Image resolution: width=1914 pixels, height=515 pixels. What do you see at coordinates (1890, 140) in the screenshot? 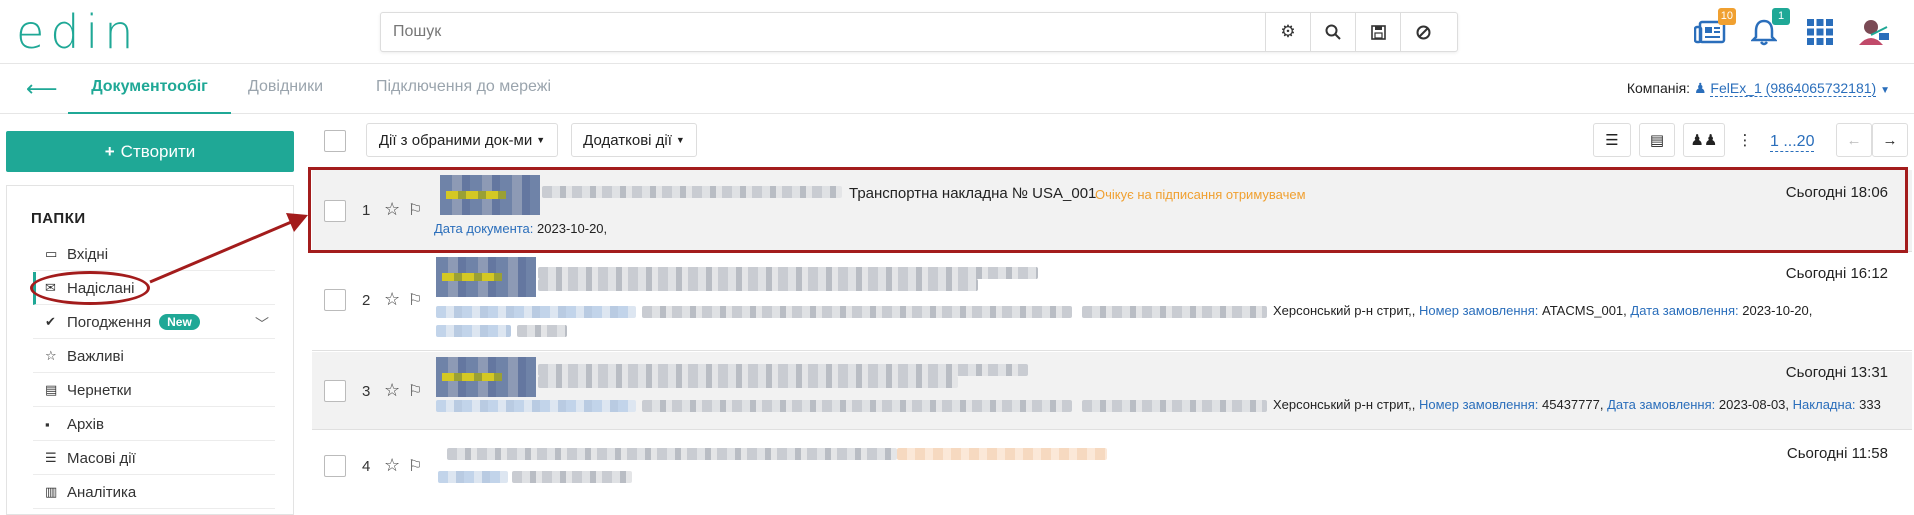
I see `next-page-button: →` at bounding box center [1890, 140].